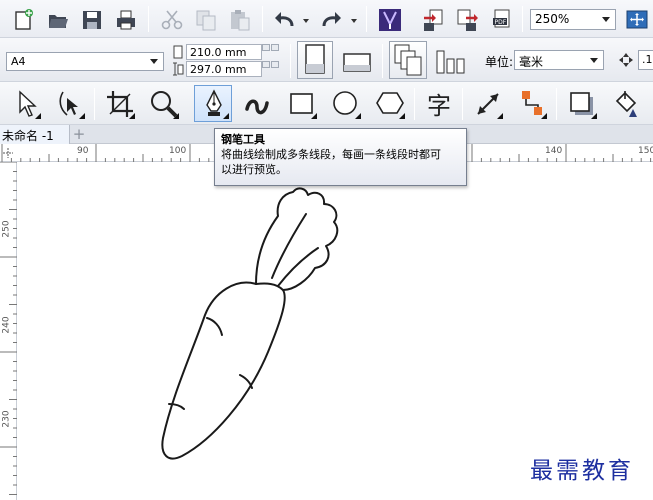  What do you see at coordinates (178, 151) in the screenshot?
I see `ruler-label: 100` at bounding box center [178, 151].